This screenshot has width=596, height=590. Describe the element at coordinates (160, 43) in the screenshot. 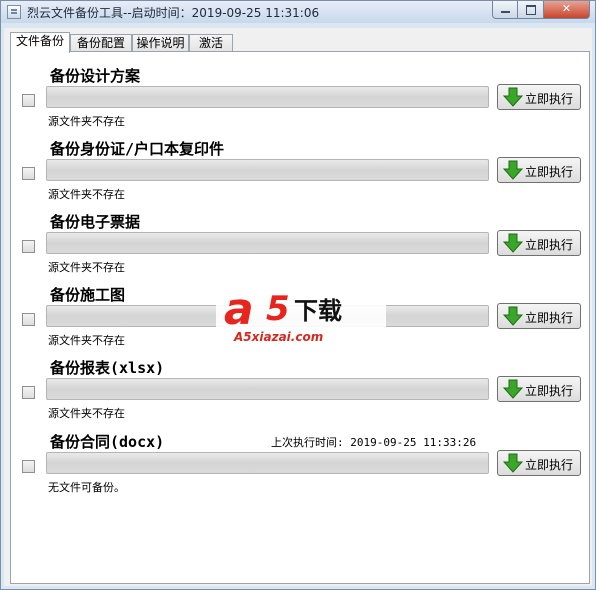

I see `tab-instructions: 操作说明` at that location.